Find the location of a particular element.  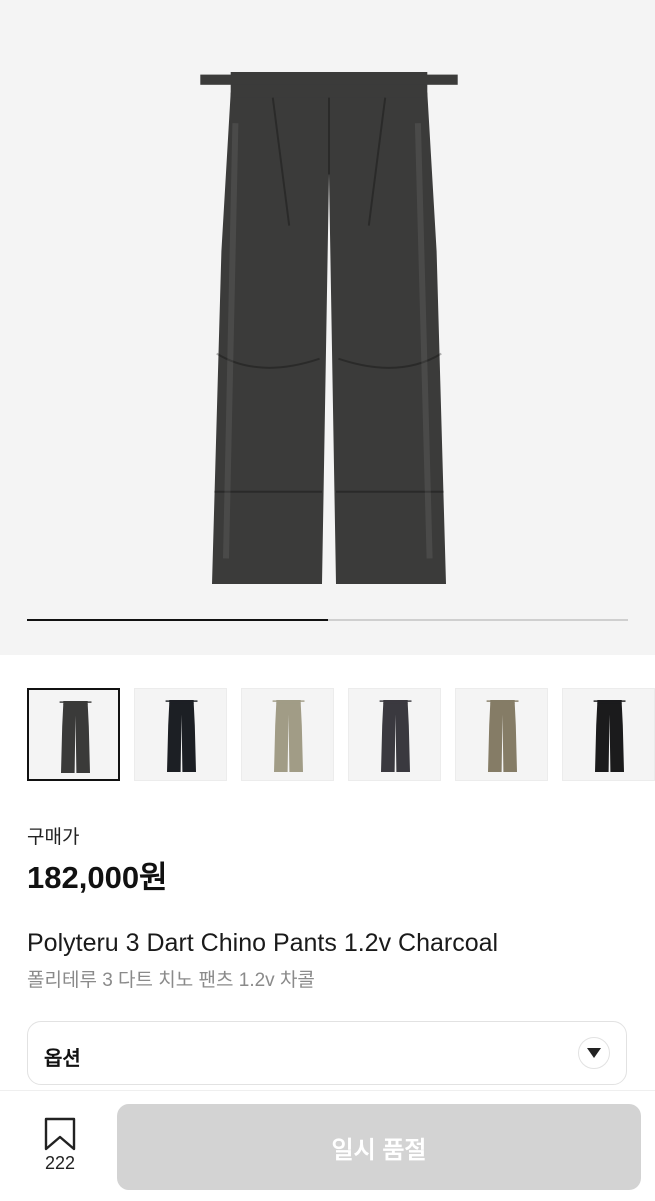

bookmark-count: 222 is located at coordinates (60, 1163).